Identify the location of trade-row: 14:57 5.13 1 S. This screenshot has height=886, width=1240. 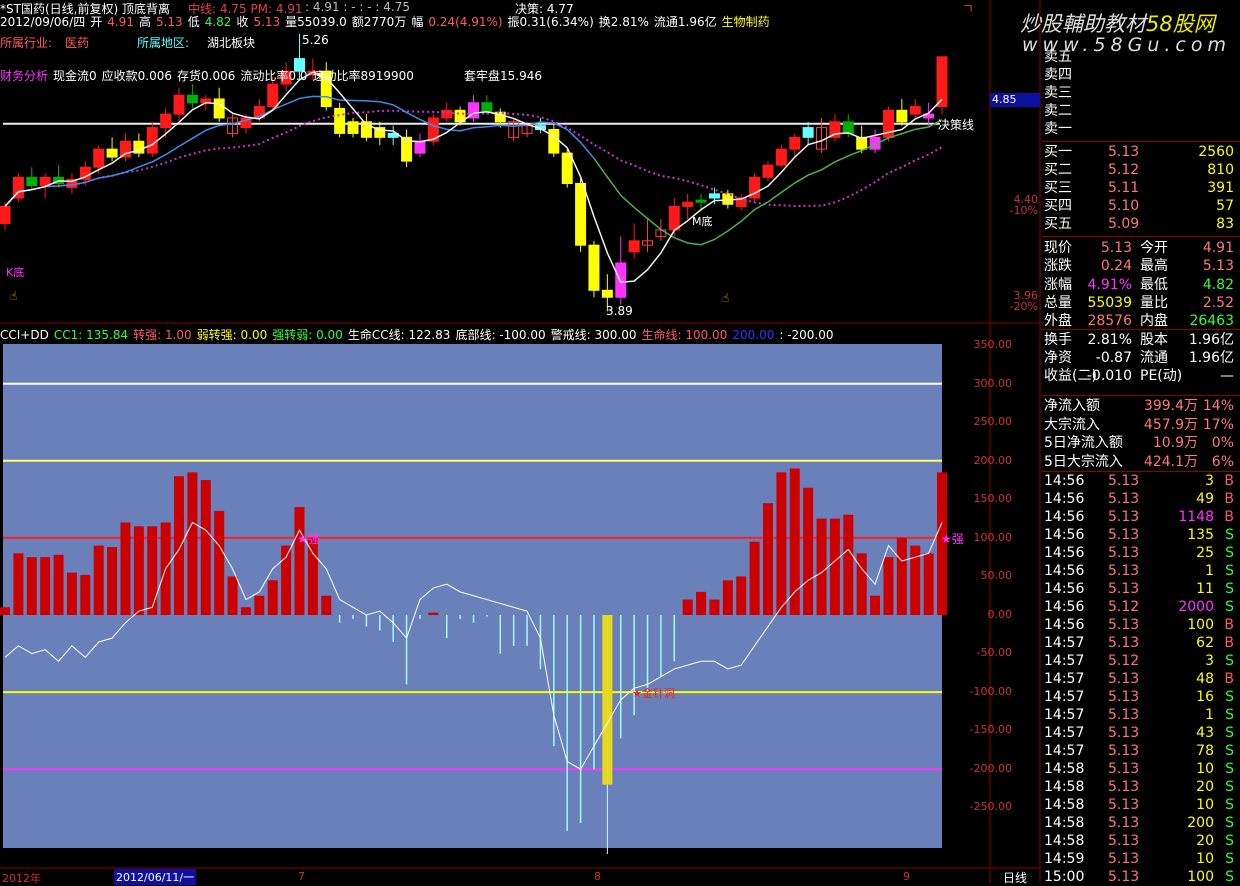
(1140, 715).